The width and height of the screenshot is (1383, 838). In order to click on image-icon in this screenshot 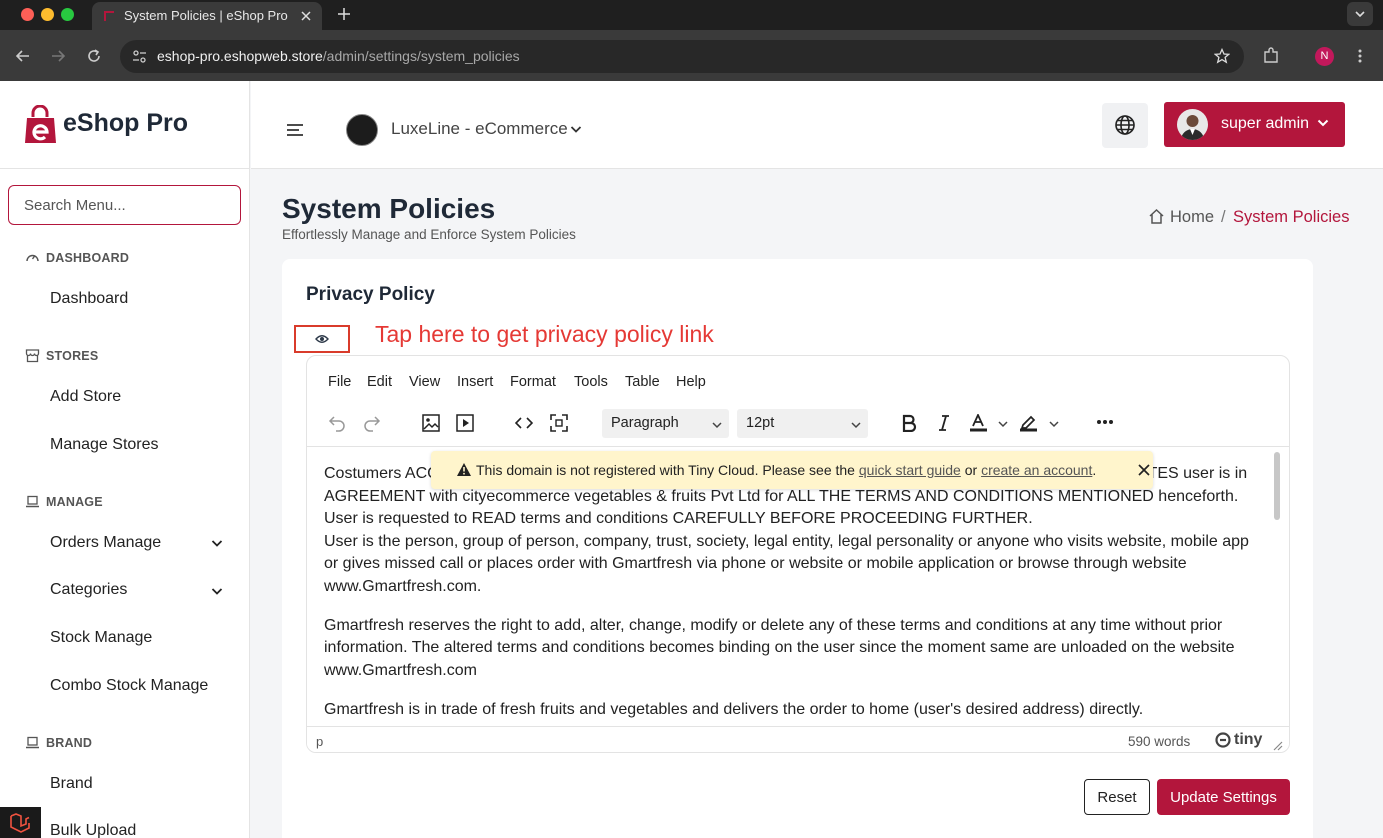, I will do `click(431, 423)`.